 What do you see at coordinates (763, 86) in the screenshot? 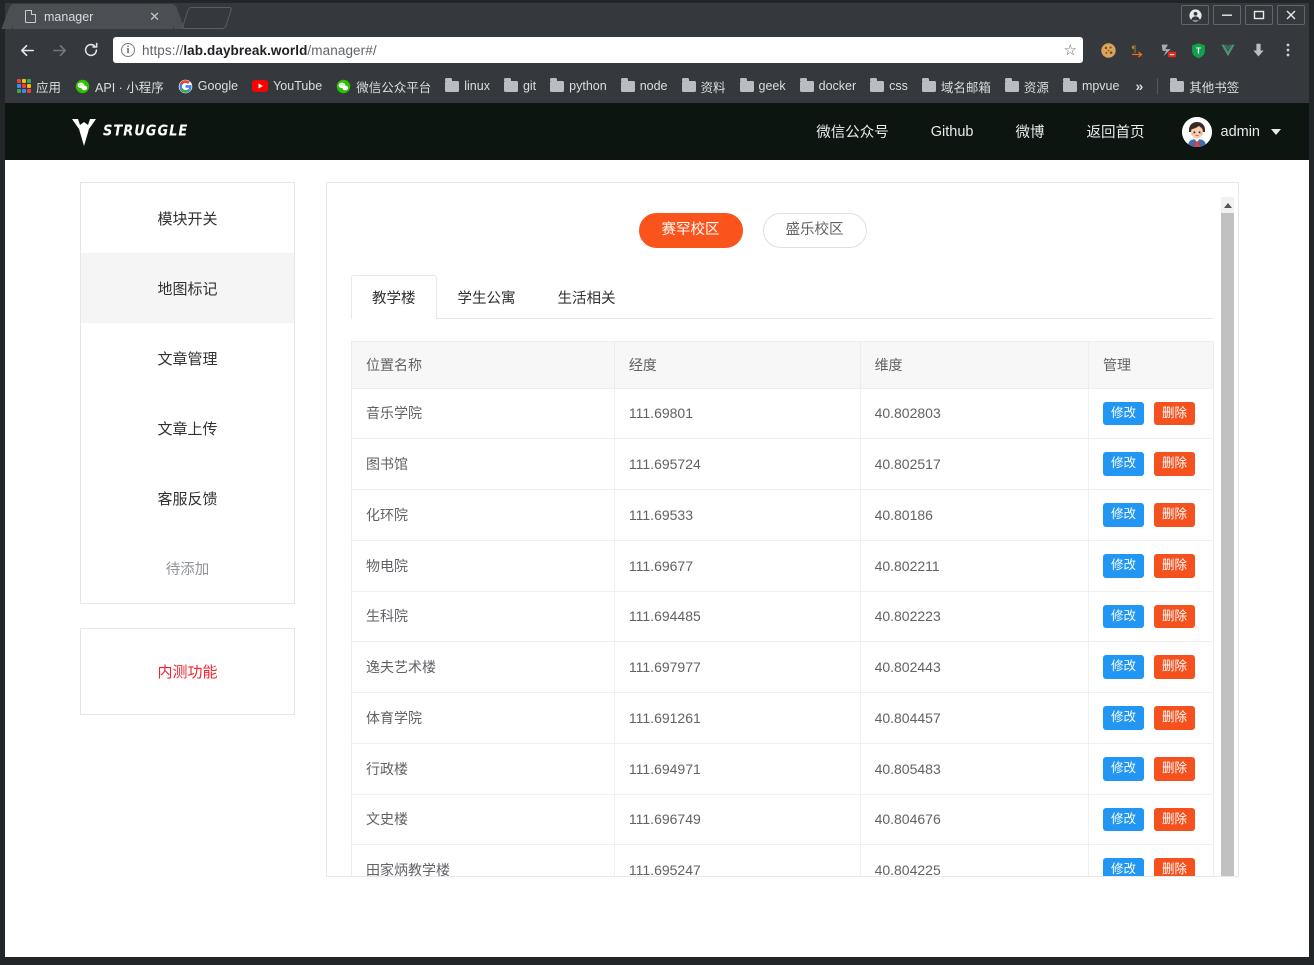
I see `bookmark-folder-geek: geek` at bounding box center [763, 86].